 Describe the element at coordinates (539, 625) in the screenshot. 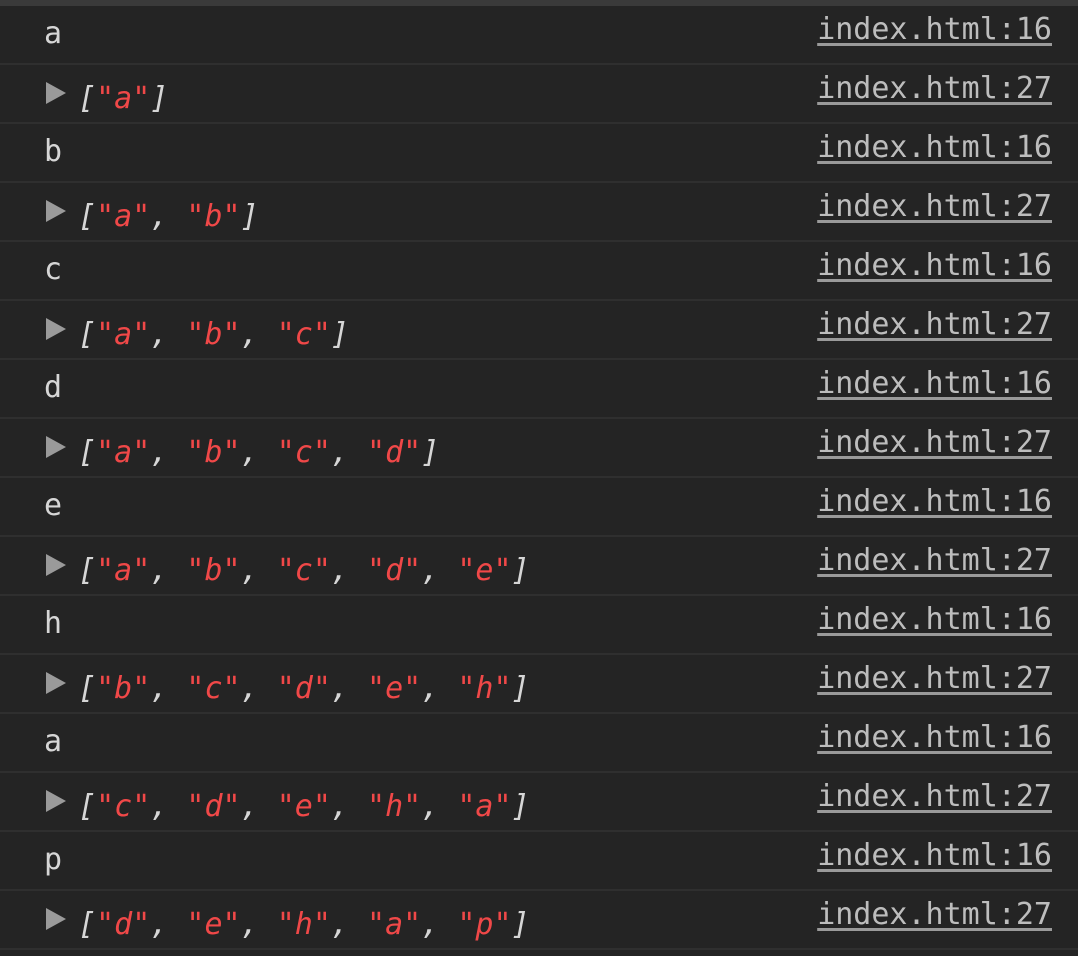

I see `console-log-message: h index.html:16` at that location.